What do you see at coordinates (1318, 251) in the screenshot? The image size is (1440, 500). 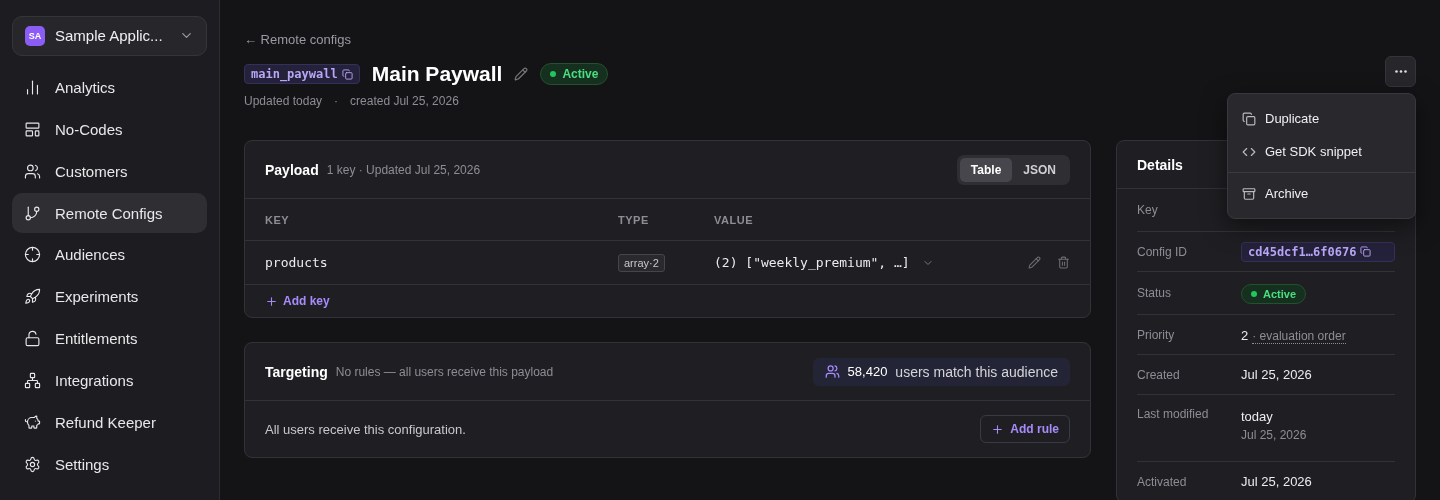 I see `config-id: cd45dcf1…6f0676` at bounding box center [1318, 251].